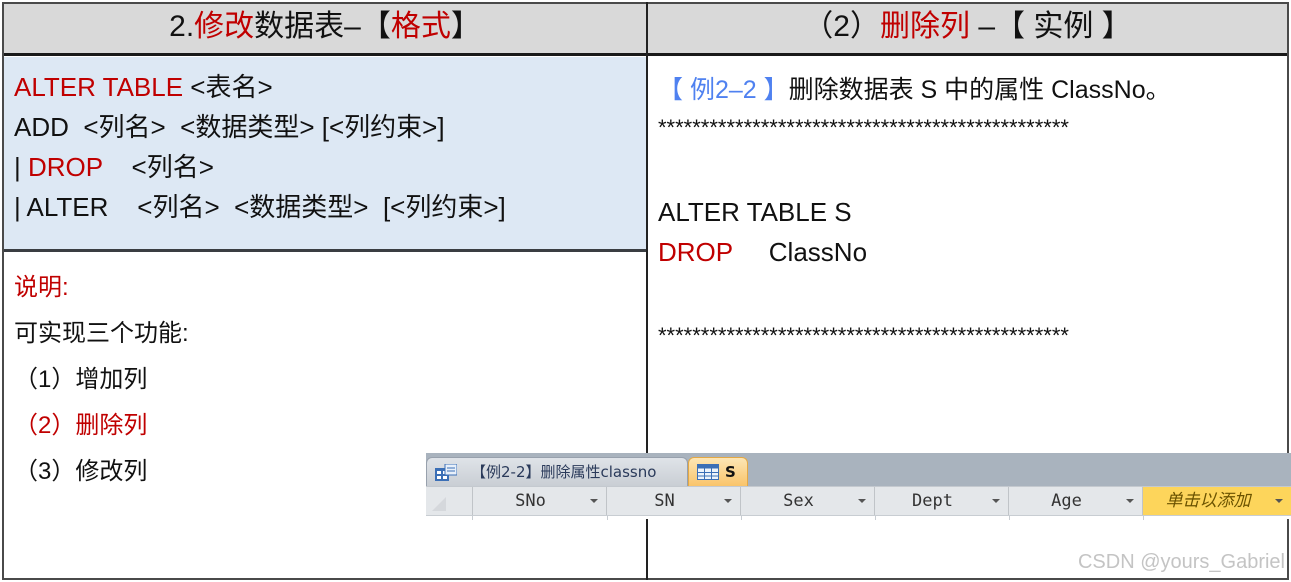 This screenshot has width=1291, height=582. I want to click on syntax-line-alter-table: ALTER TABLE <表名>, so click(330, 87).